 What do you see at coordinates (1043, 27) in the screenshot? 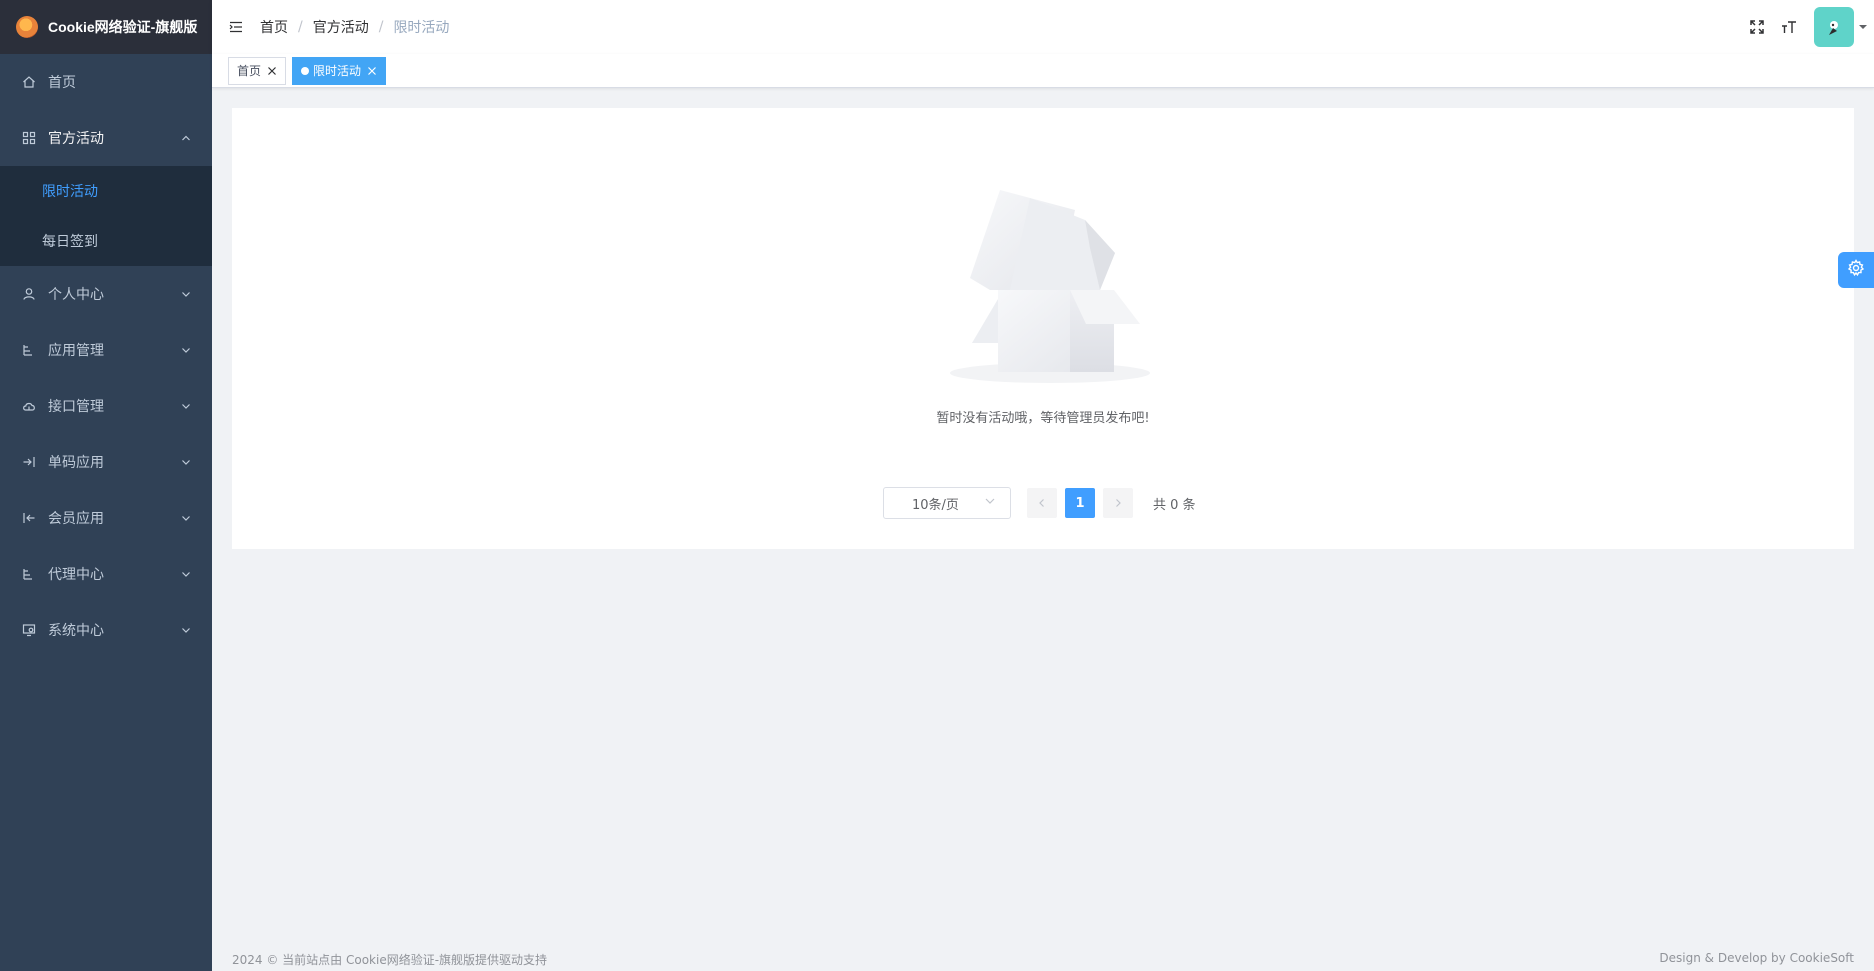
I see `navbar: 首页 / 官方活动 / 限时活动` at bounding box center [1043, 27].